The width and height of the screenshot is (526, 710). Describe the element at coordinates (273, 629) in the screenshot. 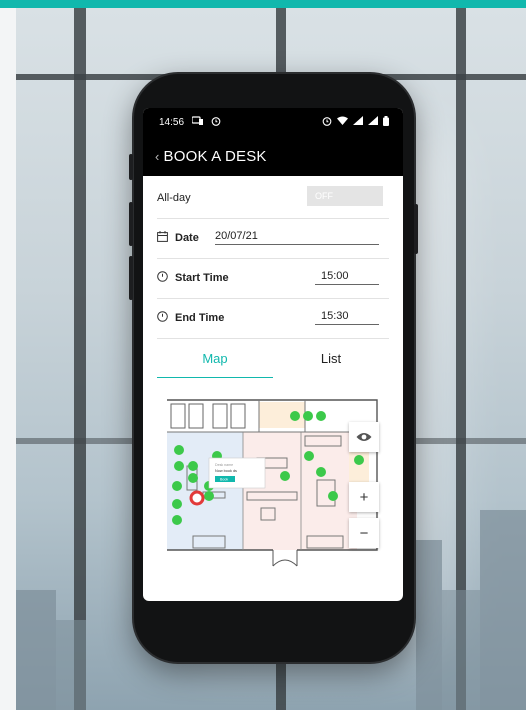

I see `phone-bottom-bezel` at that location.